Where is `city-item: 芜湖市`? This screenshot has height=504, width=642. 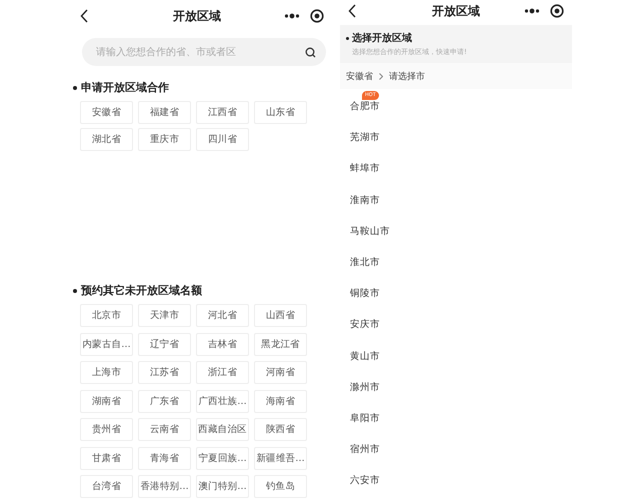 city-item: 芜湖市 is located at coordinates (365, 137).